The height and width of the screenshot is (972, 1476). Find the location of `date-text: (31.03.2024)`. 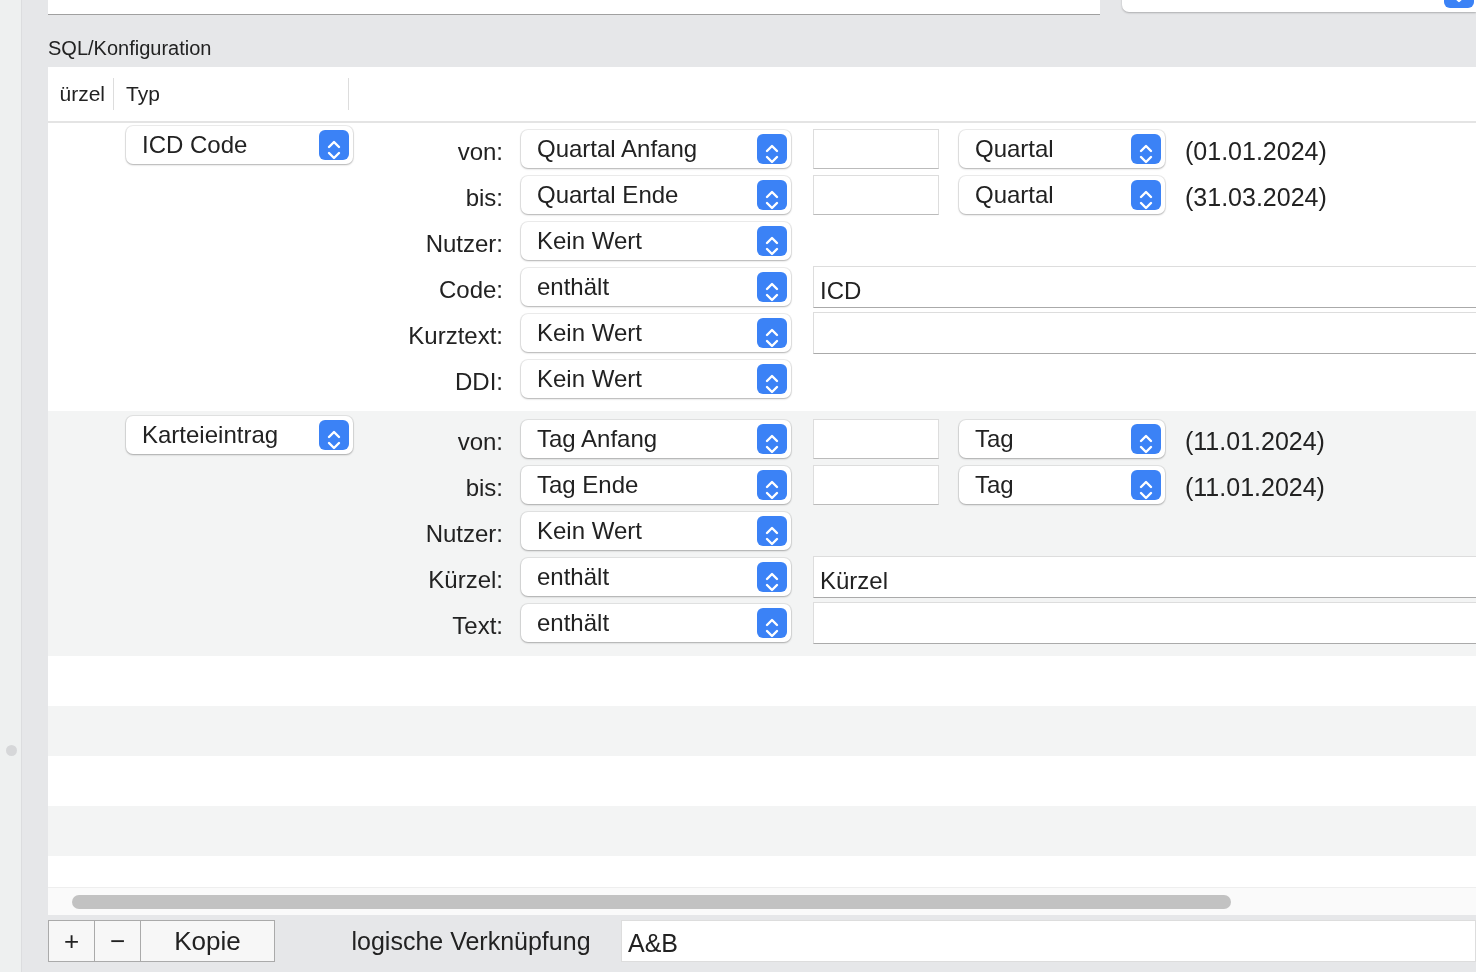

date-text: (31.03.2024) is located at coordinates (1256, 198).